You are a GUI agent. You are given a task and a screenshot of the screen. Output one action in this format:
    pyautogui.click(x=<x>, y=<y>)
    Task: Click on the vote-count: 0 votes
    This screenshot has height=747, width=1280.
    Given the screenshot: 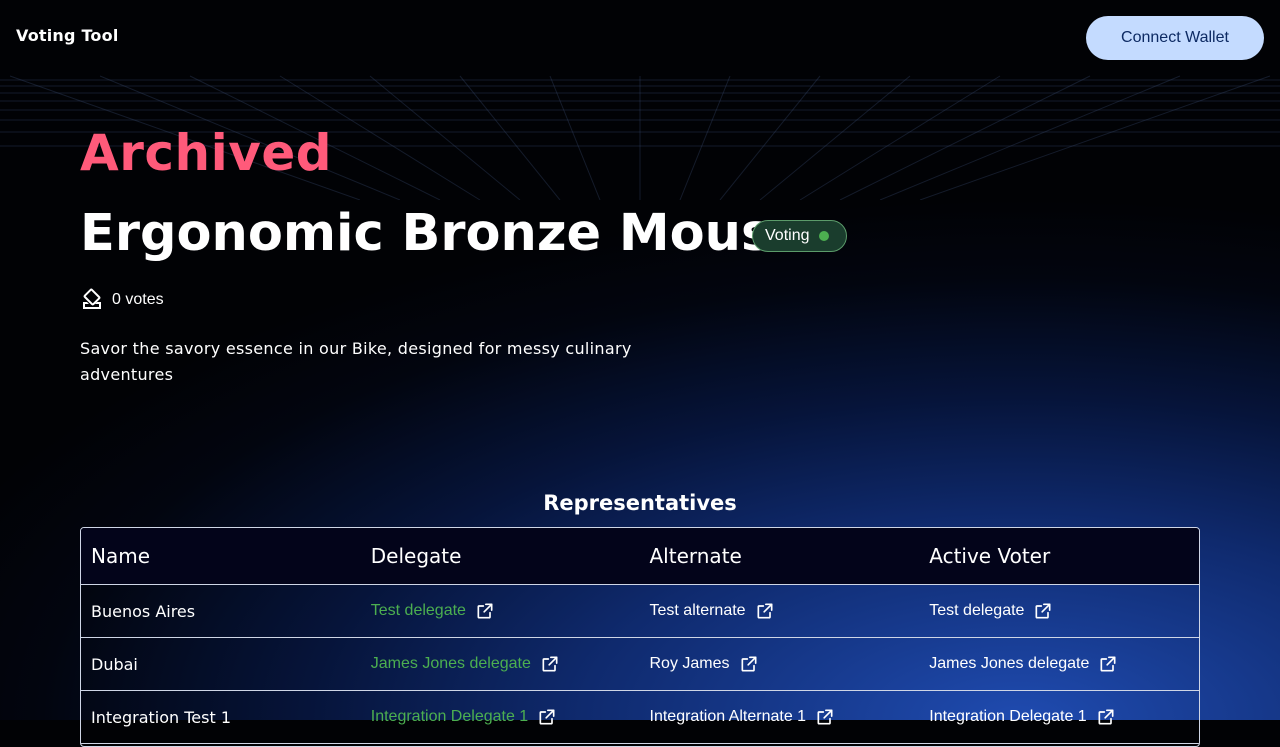 What is the action you would take?
    pyautogui.click(x=122, y=300)
    